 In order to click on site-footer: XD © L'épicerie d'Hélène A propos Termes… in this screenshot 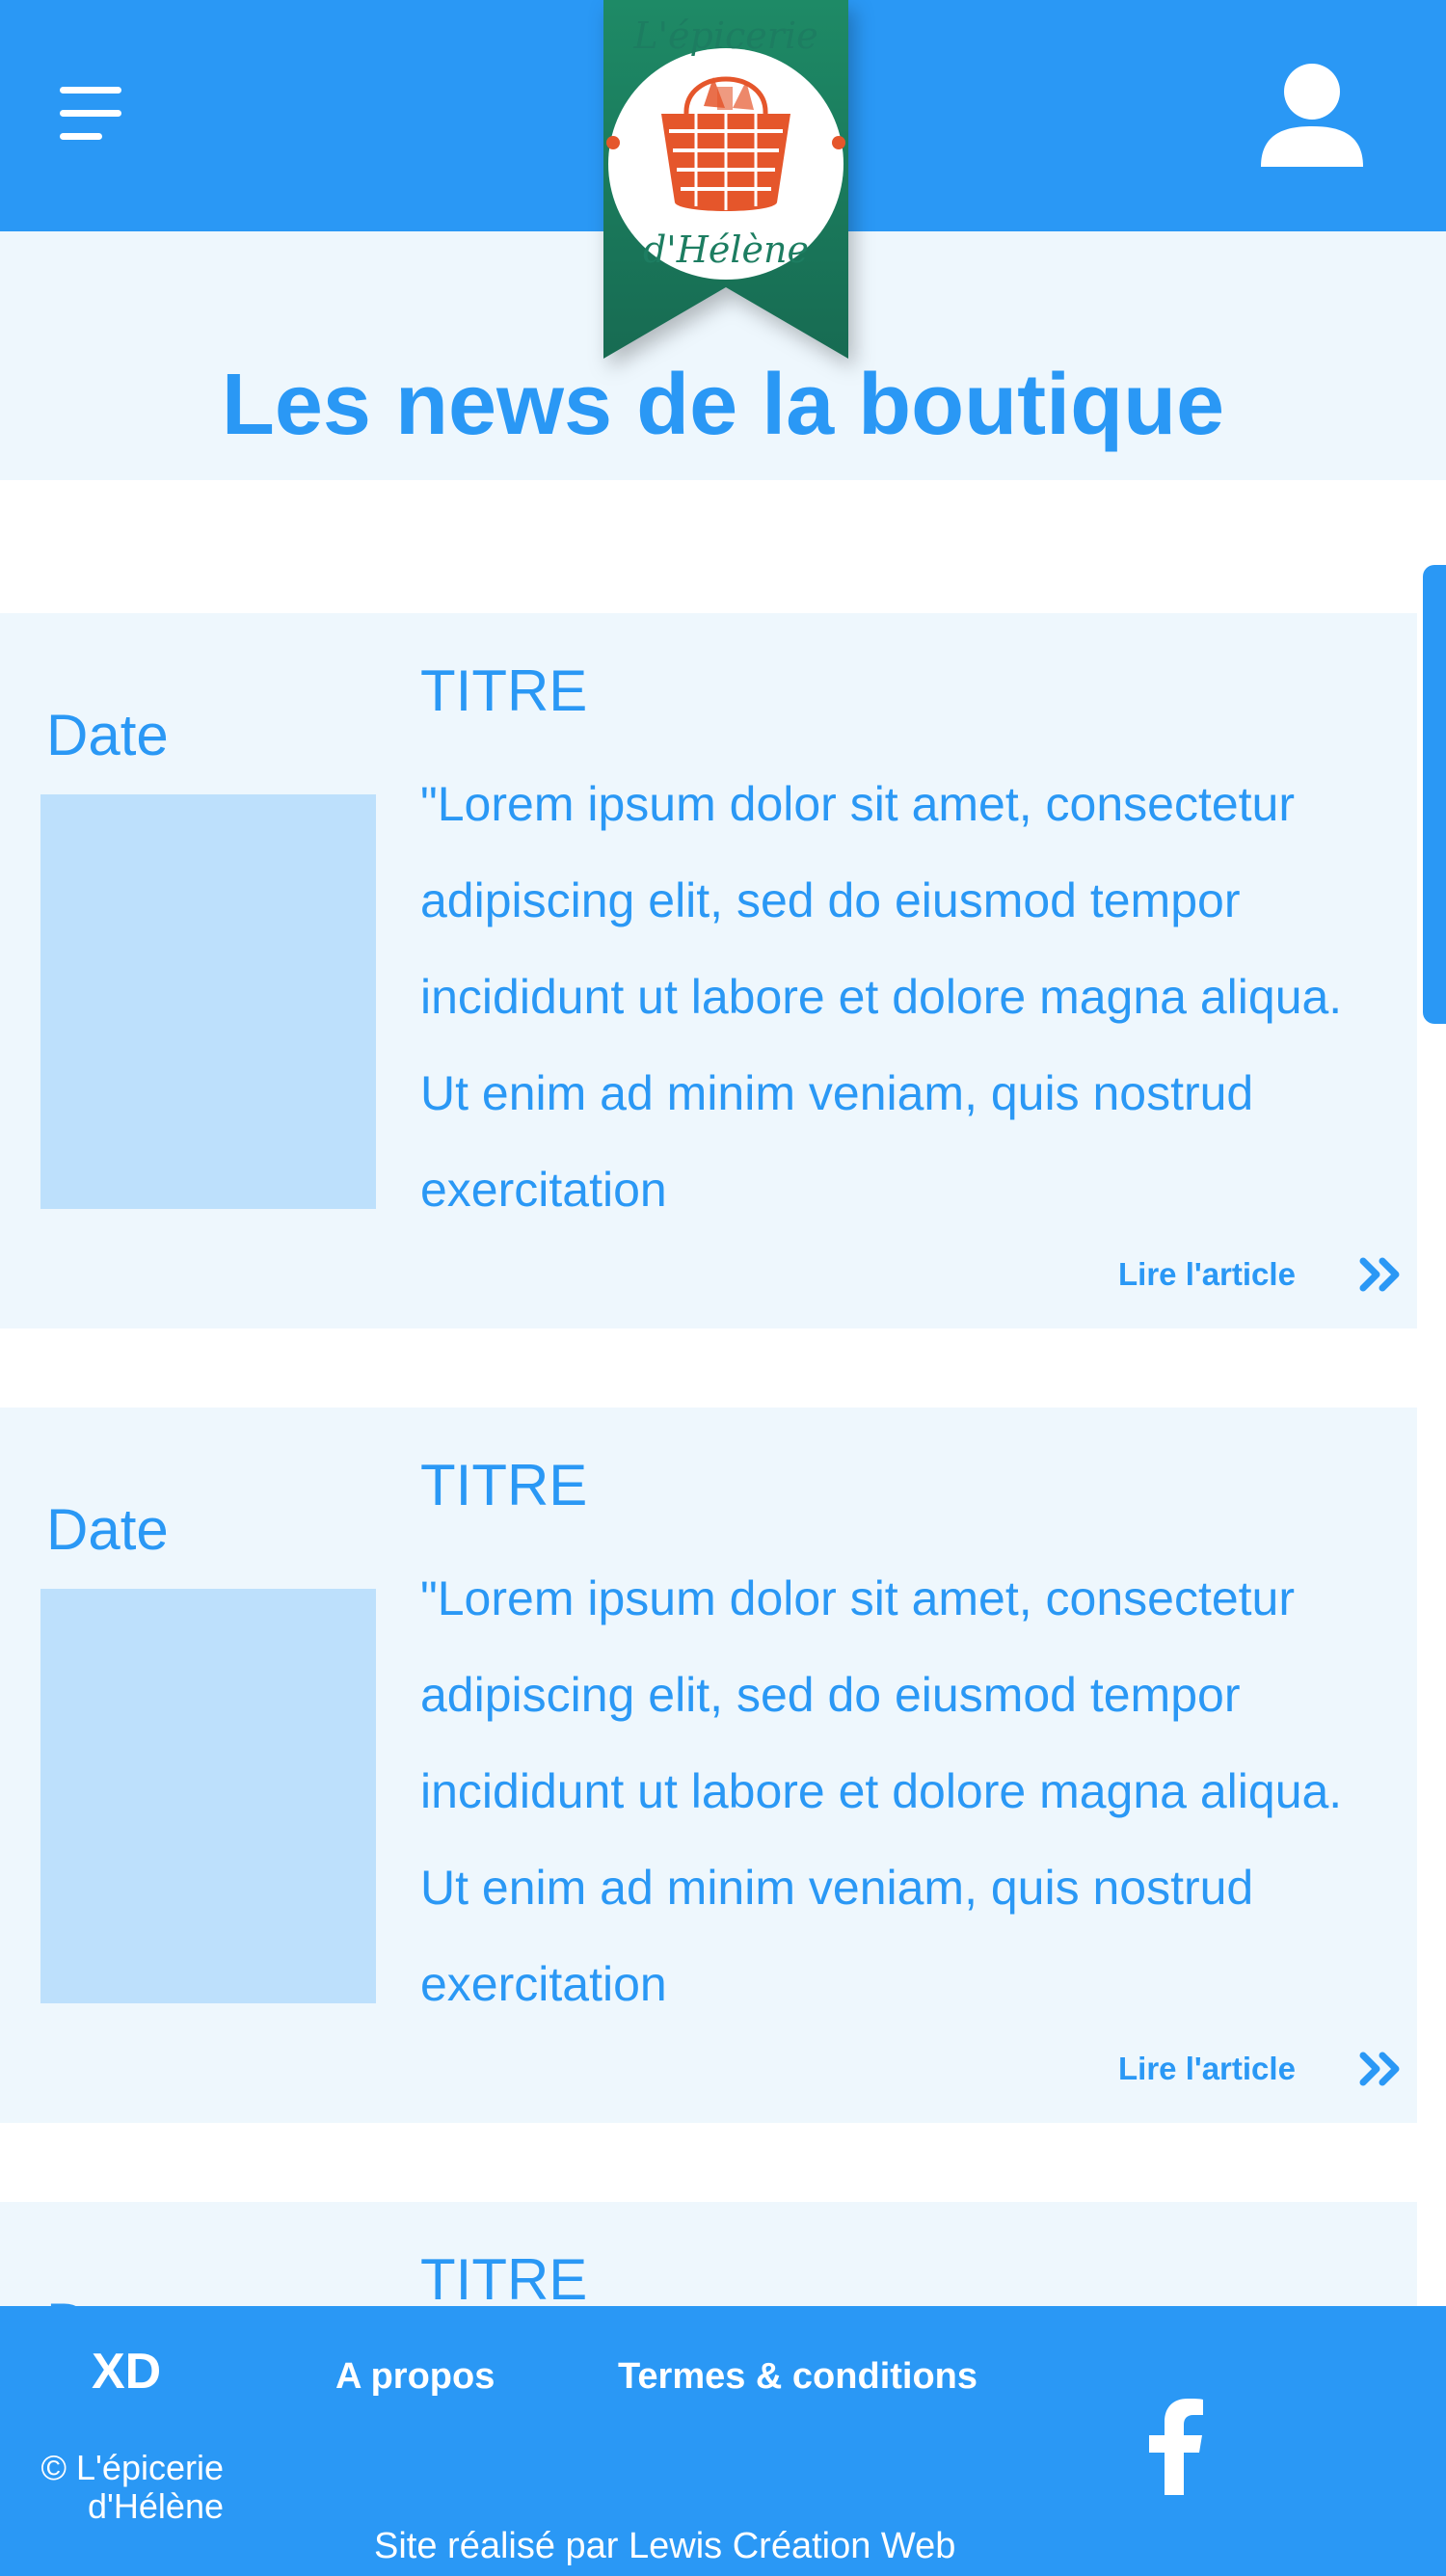, I will do `click(723, 2441)`.